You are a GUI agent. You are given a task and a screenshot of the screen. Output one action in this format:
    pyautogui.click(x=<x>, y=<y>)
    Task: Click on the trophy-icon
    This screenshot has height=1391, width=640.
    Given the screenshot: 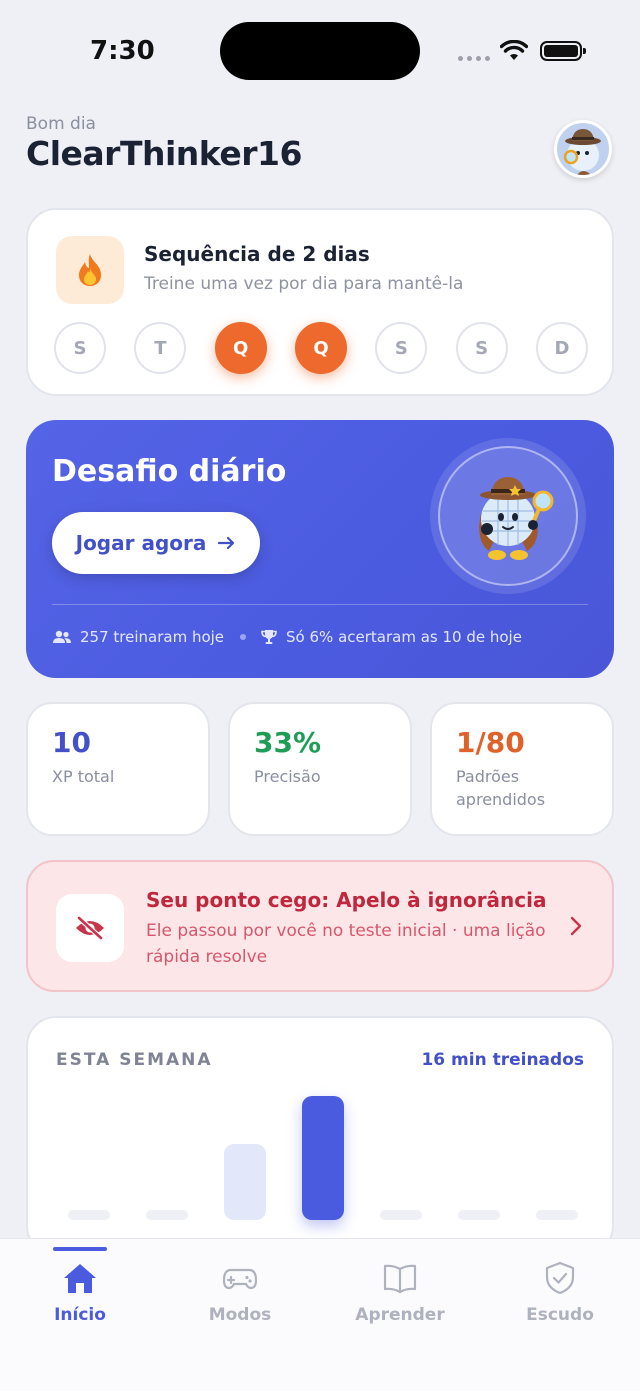 What is the action you would take?
    pyautogui.click(x=269, y=637)
    